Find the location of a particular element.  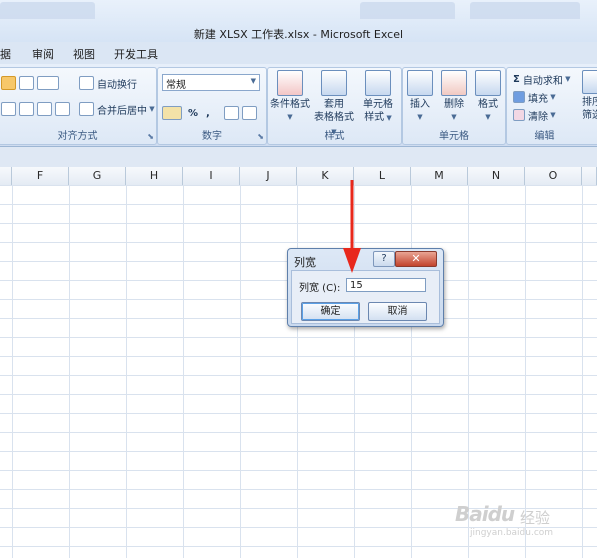

clear-button: 清除 ▼ is located at coordinates (534, 115).